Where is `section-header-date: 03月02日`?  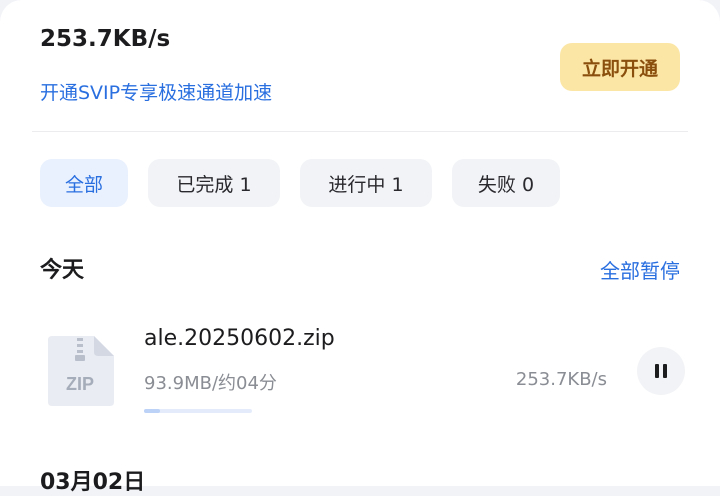
section-header-date: 03月02日 is located at coordinates (93, 482).